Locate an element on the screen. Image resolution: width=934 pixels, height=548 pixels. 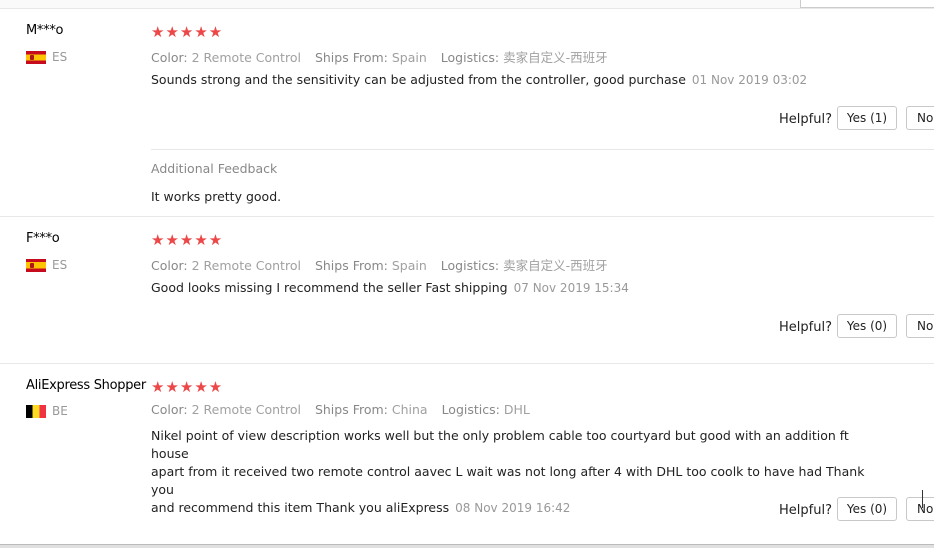
reviewer-name: M***o is located at coordinates (45, 30).